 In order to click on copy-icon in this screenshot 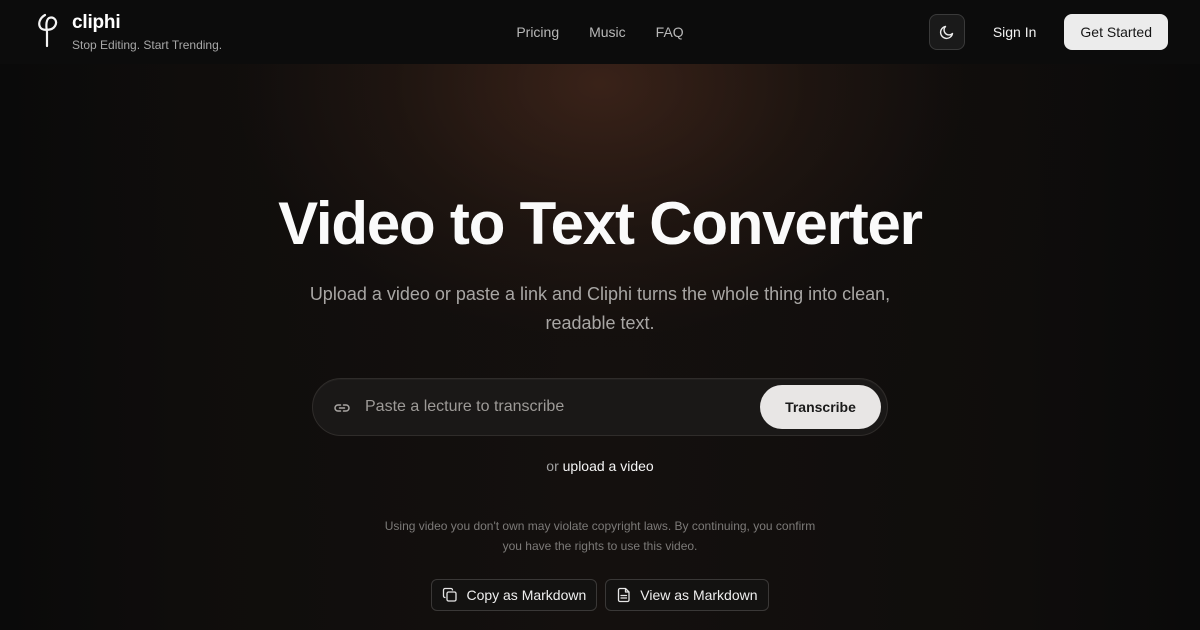, I will do `click(450, 594)`.